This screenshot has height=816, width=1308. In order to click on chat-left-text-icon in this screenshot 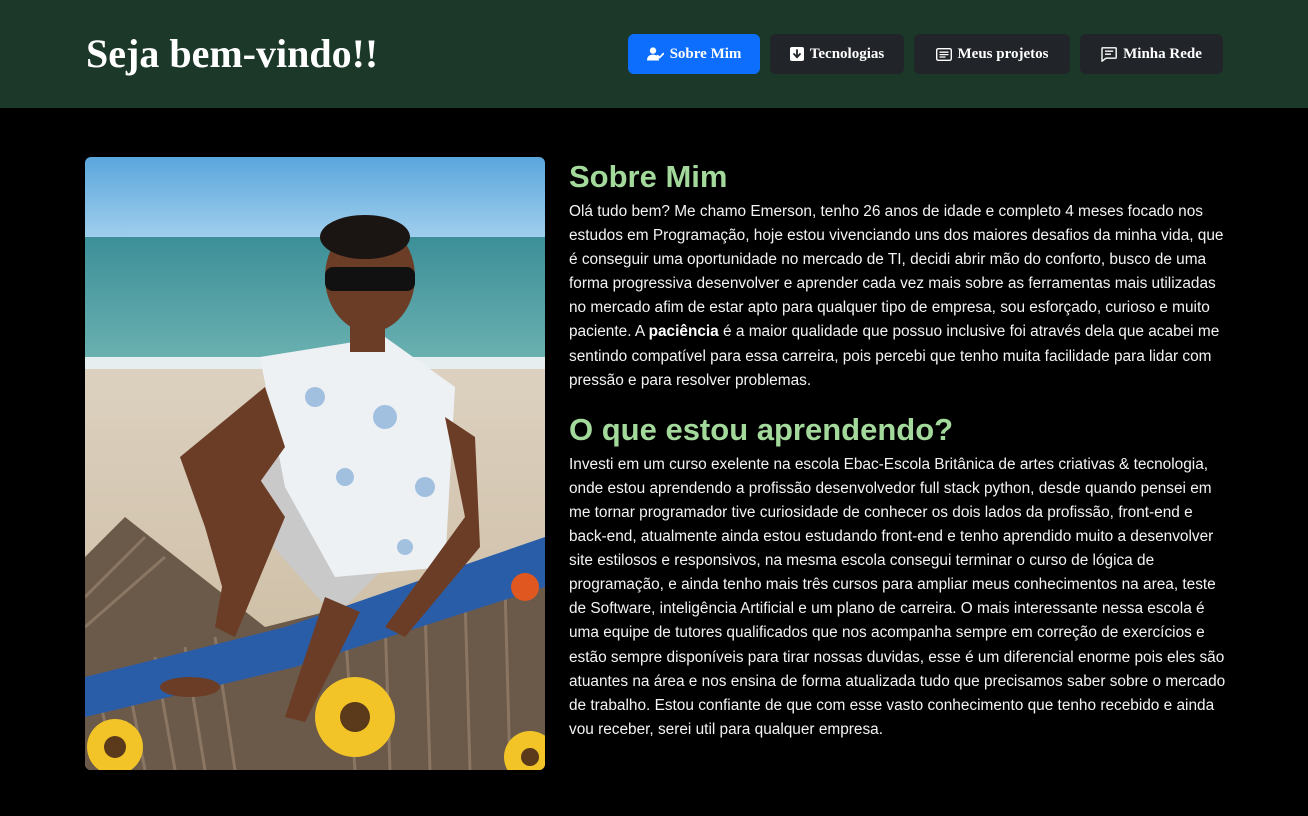, I will do `click(1109, 54)`.